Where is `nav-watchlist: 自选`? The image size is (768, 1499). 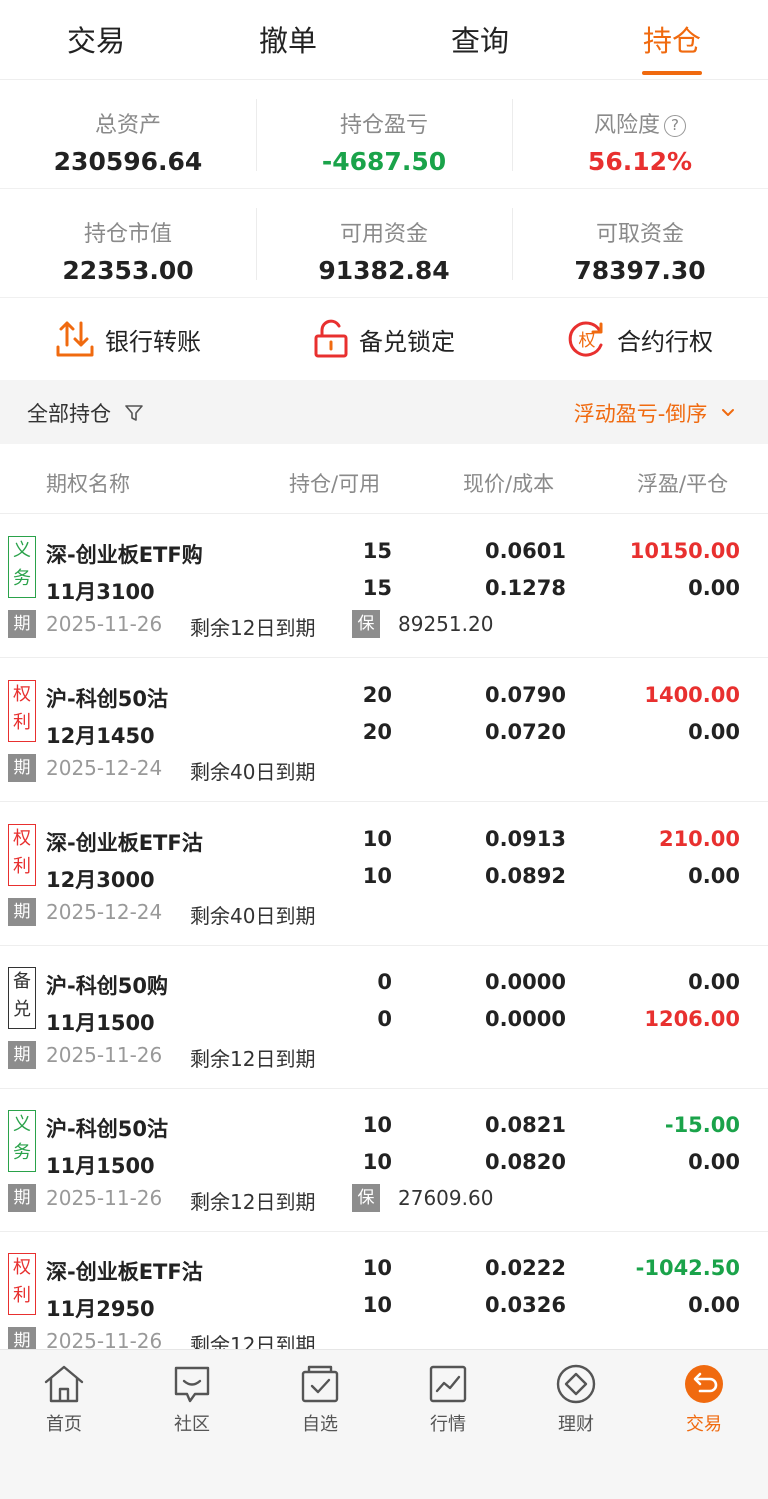
nav-watchlist: 自选 is located at coordinates (320, 1424).